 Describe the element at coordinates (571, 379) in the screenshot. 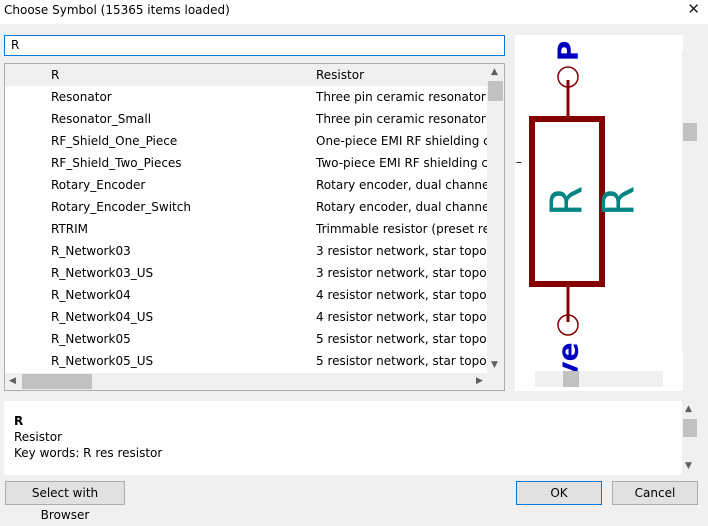

I see `preview-horizontal-scroll-thumb` at that location.